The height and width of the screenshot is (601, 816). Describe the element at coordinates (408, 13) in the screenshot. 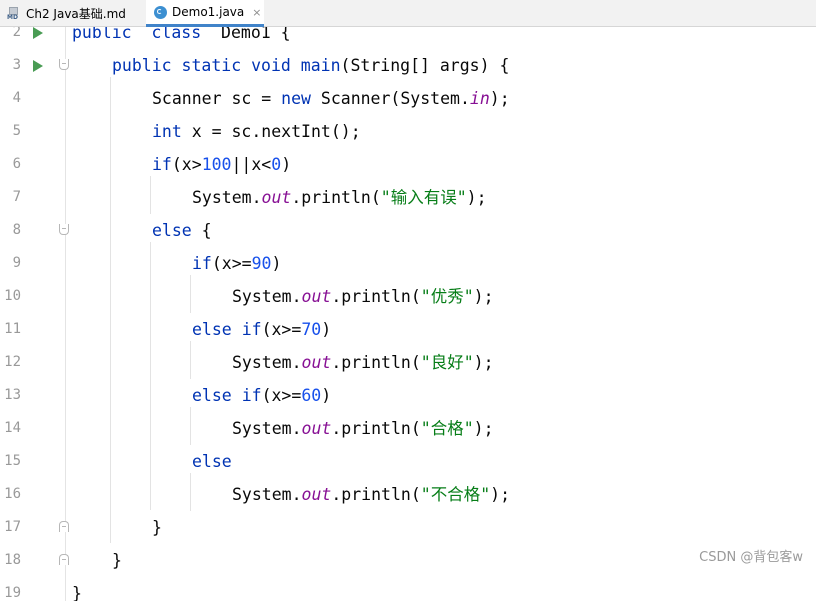

I see `editor-tab-bar: MD Ch2 Java基础.md Demo1.java ×` at that location.